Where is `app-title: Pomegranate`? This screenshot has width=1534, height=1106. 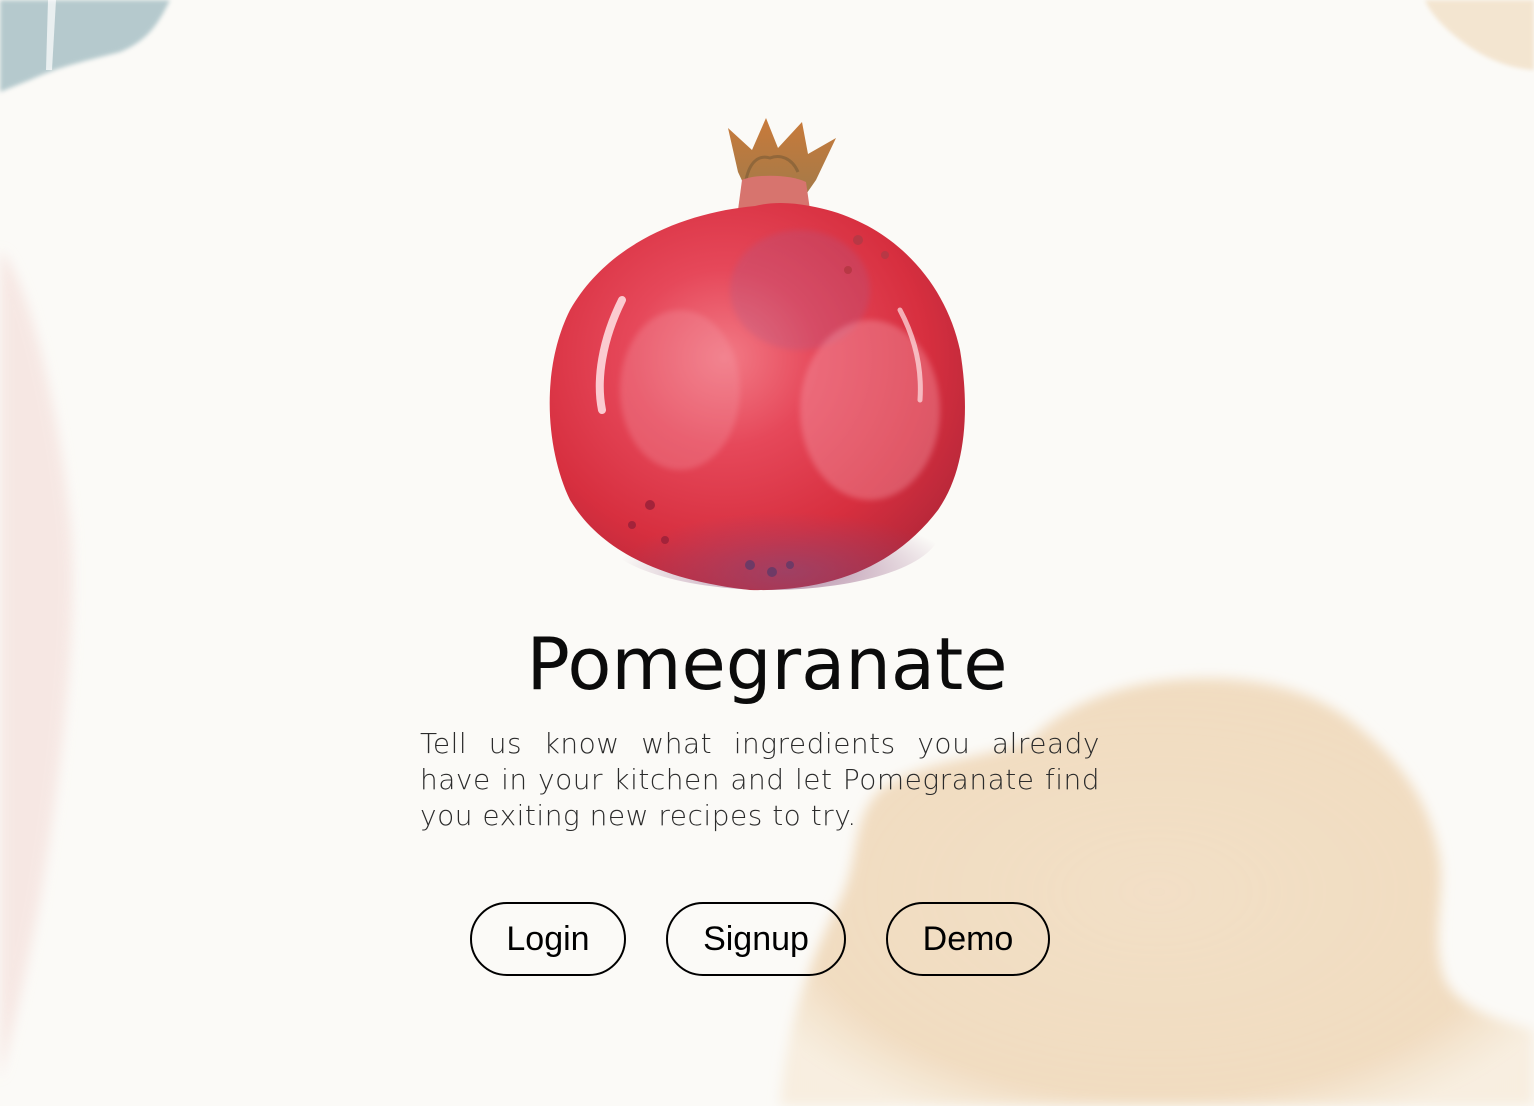
app-title: Pomegranate is located at coordinates (767, 664).